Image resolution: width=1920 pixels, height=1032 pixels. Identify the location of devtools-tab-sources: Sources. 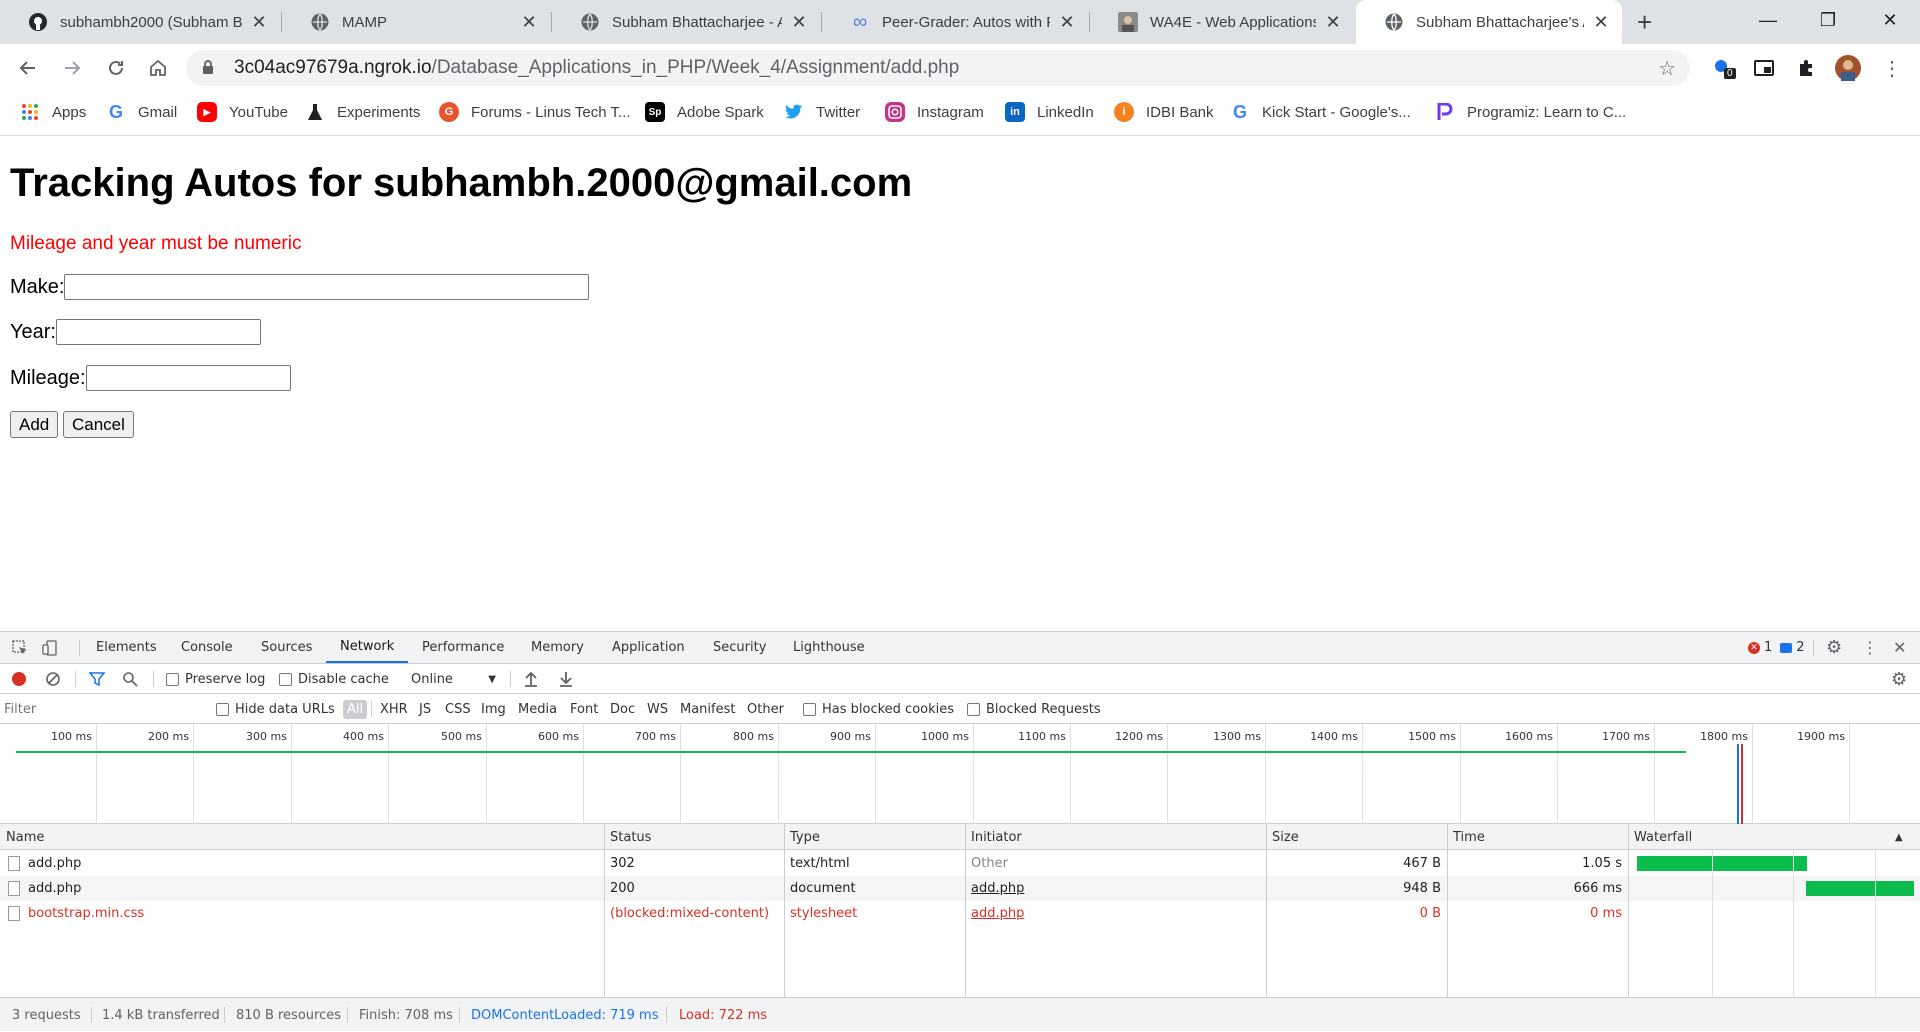
(286, 647).